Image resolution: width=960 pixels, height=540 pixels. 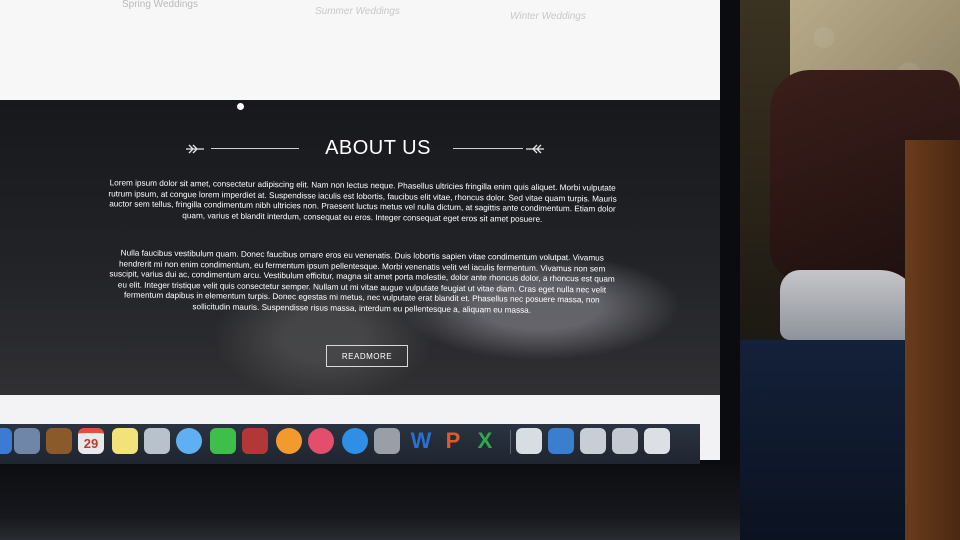 What do you see at coordinates (223, 441) in the screenshot?
I see `facetime-icon` at bounding box center [223, 441].